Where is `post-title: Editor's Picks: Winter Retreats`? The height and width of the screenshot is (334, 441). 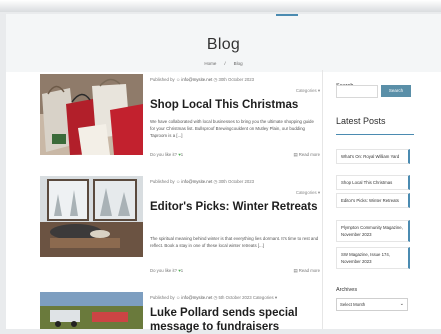
post-title: Editor's Picks: Winter Retreats is located at coordinates (236, 207).